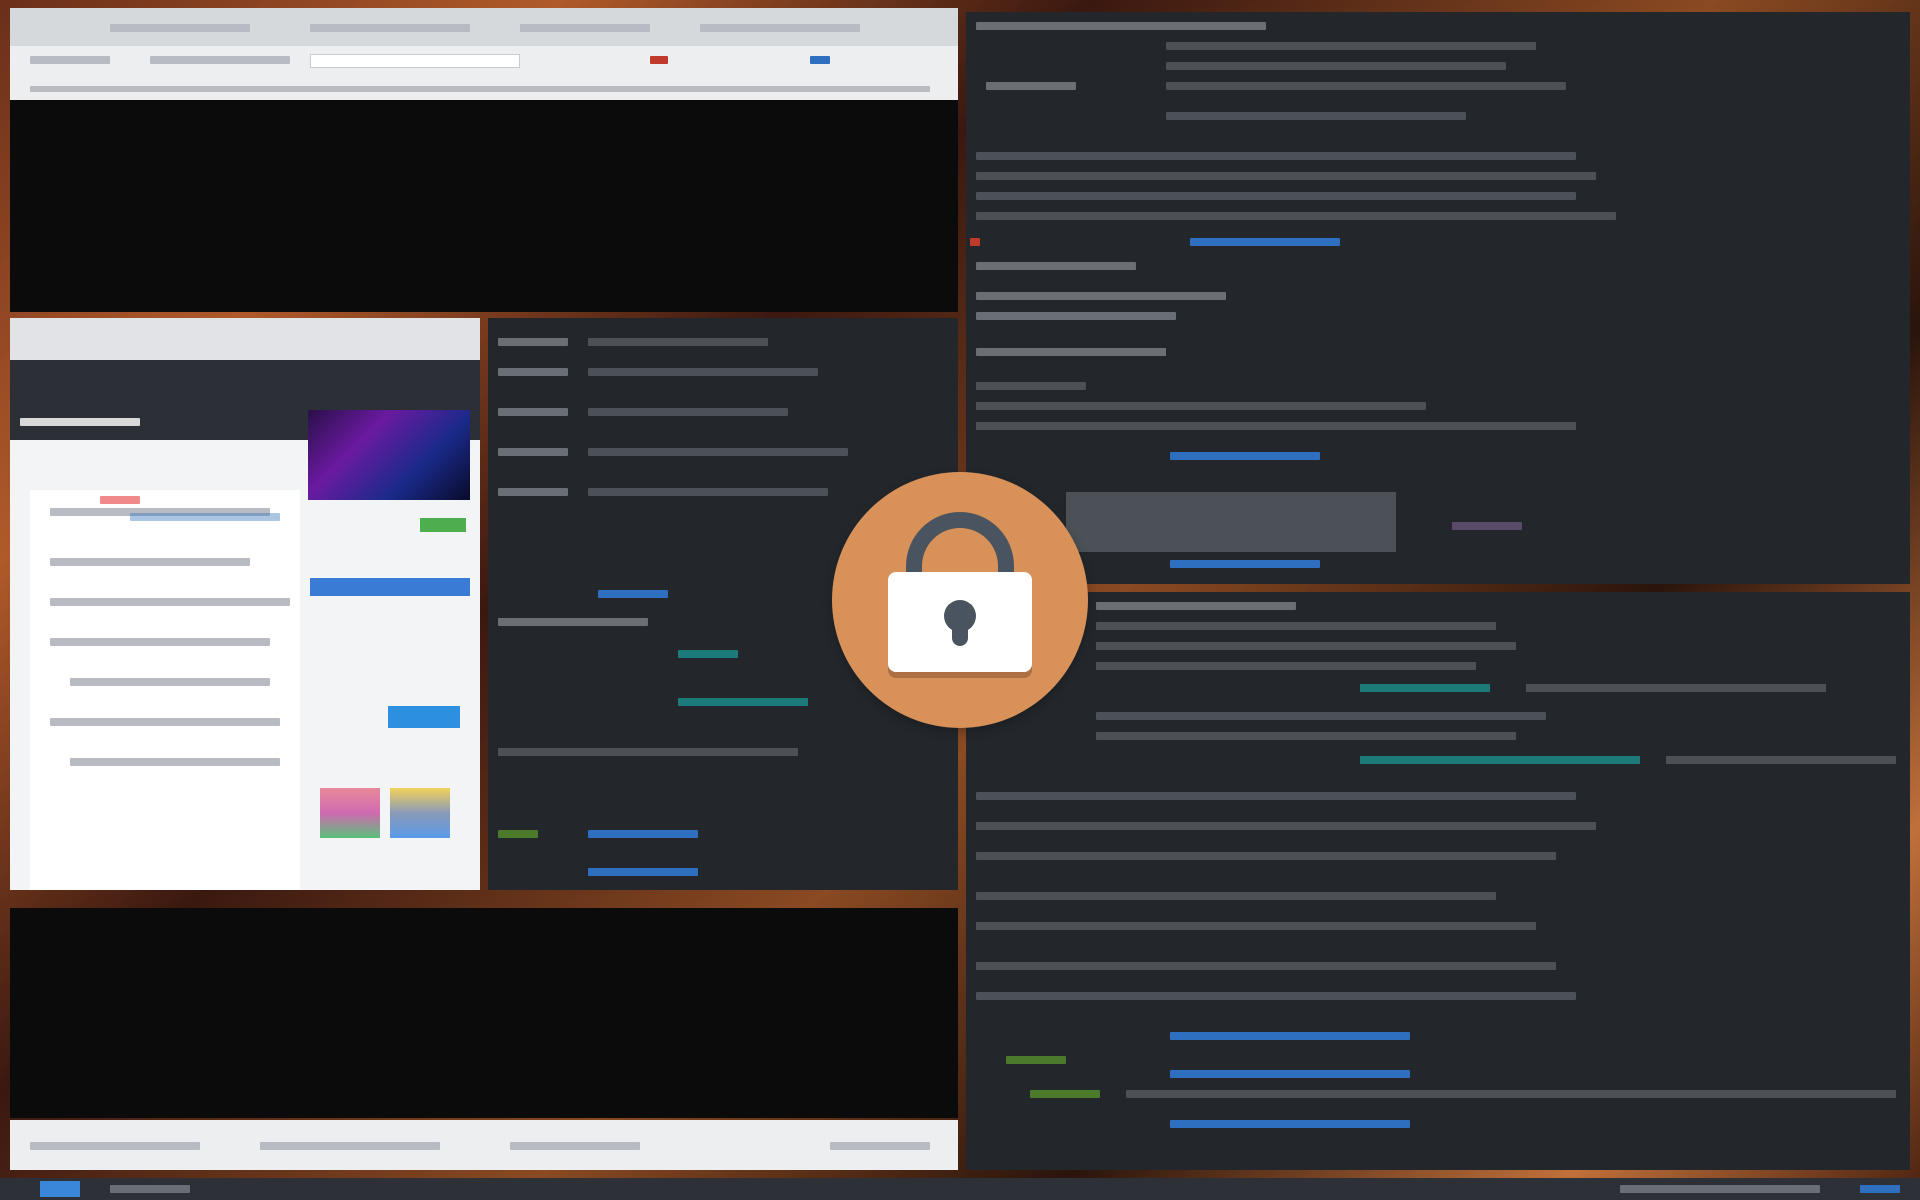 The width and height of the screenshot is (1920, 1200). What do you see at coordinates (484, 206) in the screenshot?
I see `black-pane-top` at bounding box center [484, 206].